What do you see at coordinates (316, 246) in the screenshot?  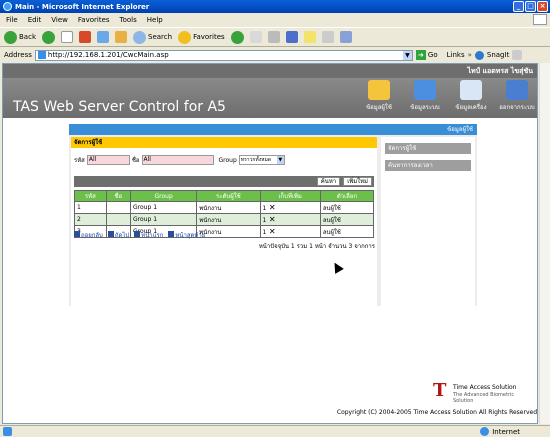 I see `page-info: หน้าปัจจุบัน 1 รวม 1 หน้า จำนวน 3 จากการ` at bounding box center [316, 246].